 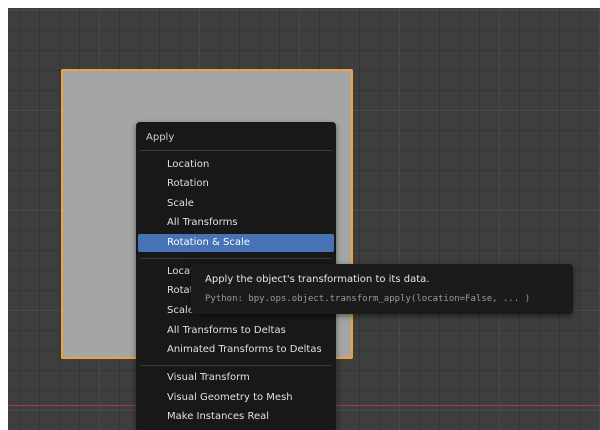 I want to click on menu-item-visual-geometry-to-mesh: Visual Geometry to Mesh, so click(x=236, y=398).